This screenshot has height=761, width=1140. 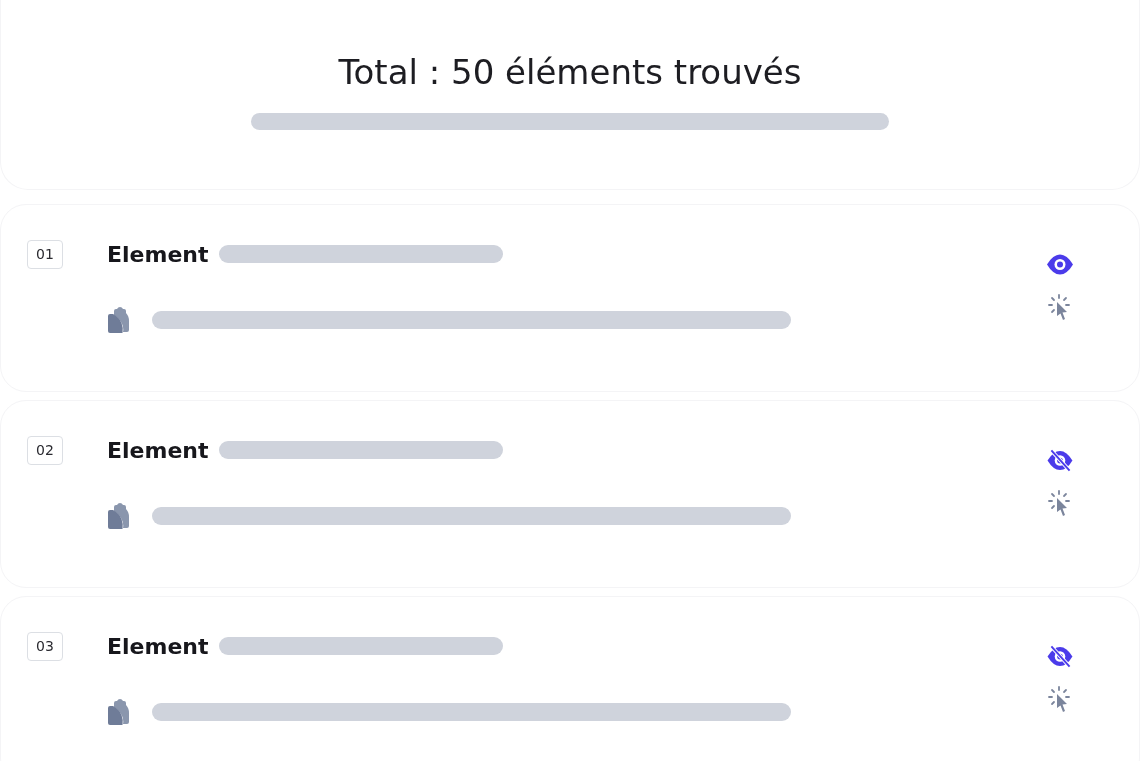 I want to click on row-number: 02, so click(x=45, y=450).